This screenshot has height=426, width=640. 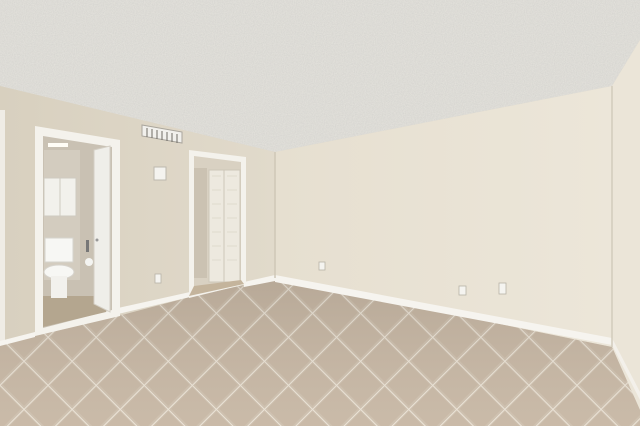 What do you see at coordinates (89, 262) in the screenshot?
I see `toilet-paper` at bounding box center [89, 262].